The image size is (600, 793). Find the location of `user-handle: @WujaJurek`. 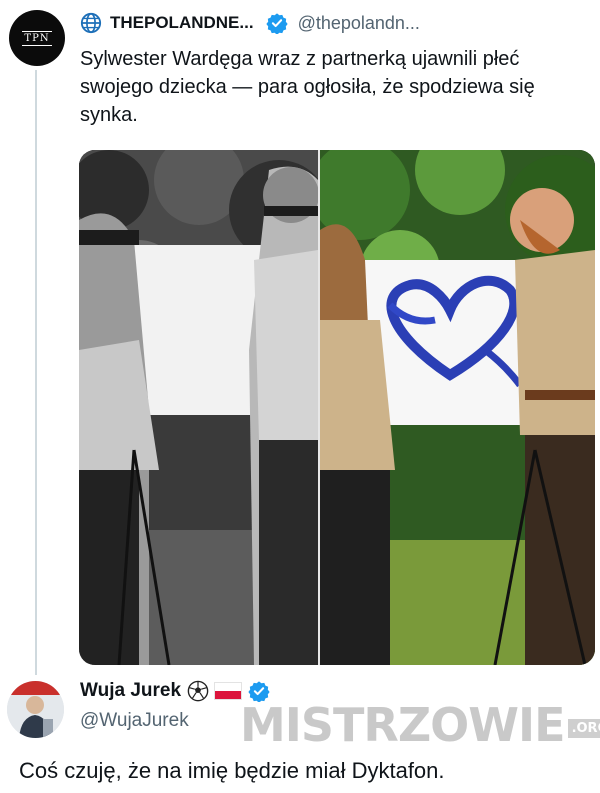

user-handle: @WujaJurek is located at coordinates (134, 721).